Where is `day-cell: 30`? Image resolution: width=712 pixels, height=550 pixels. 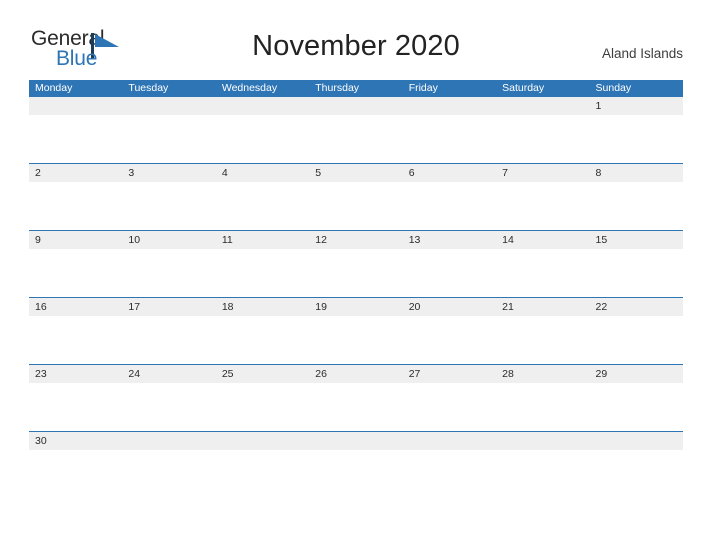 day-cell: 30 is located at coordinates (75, 441).